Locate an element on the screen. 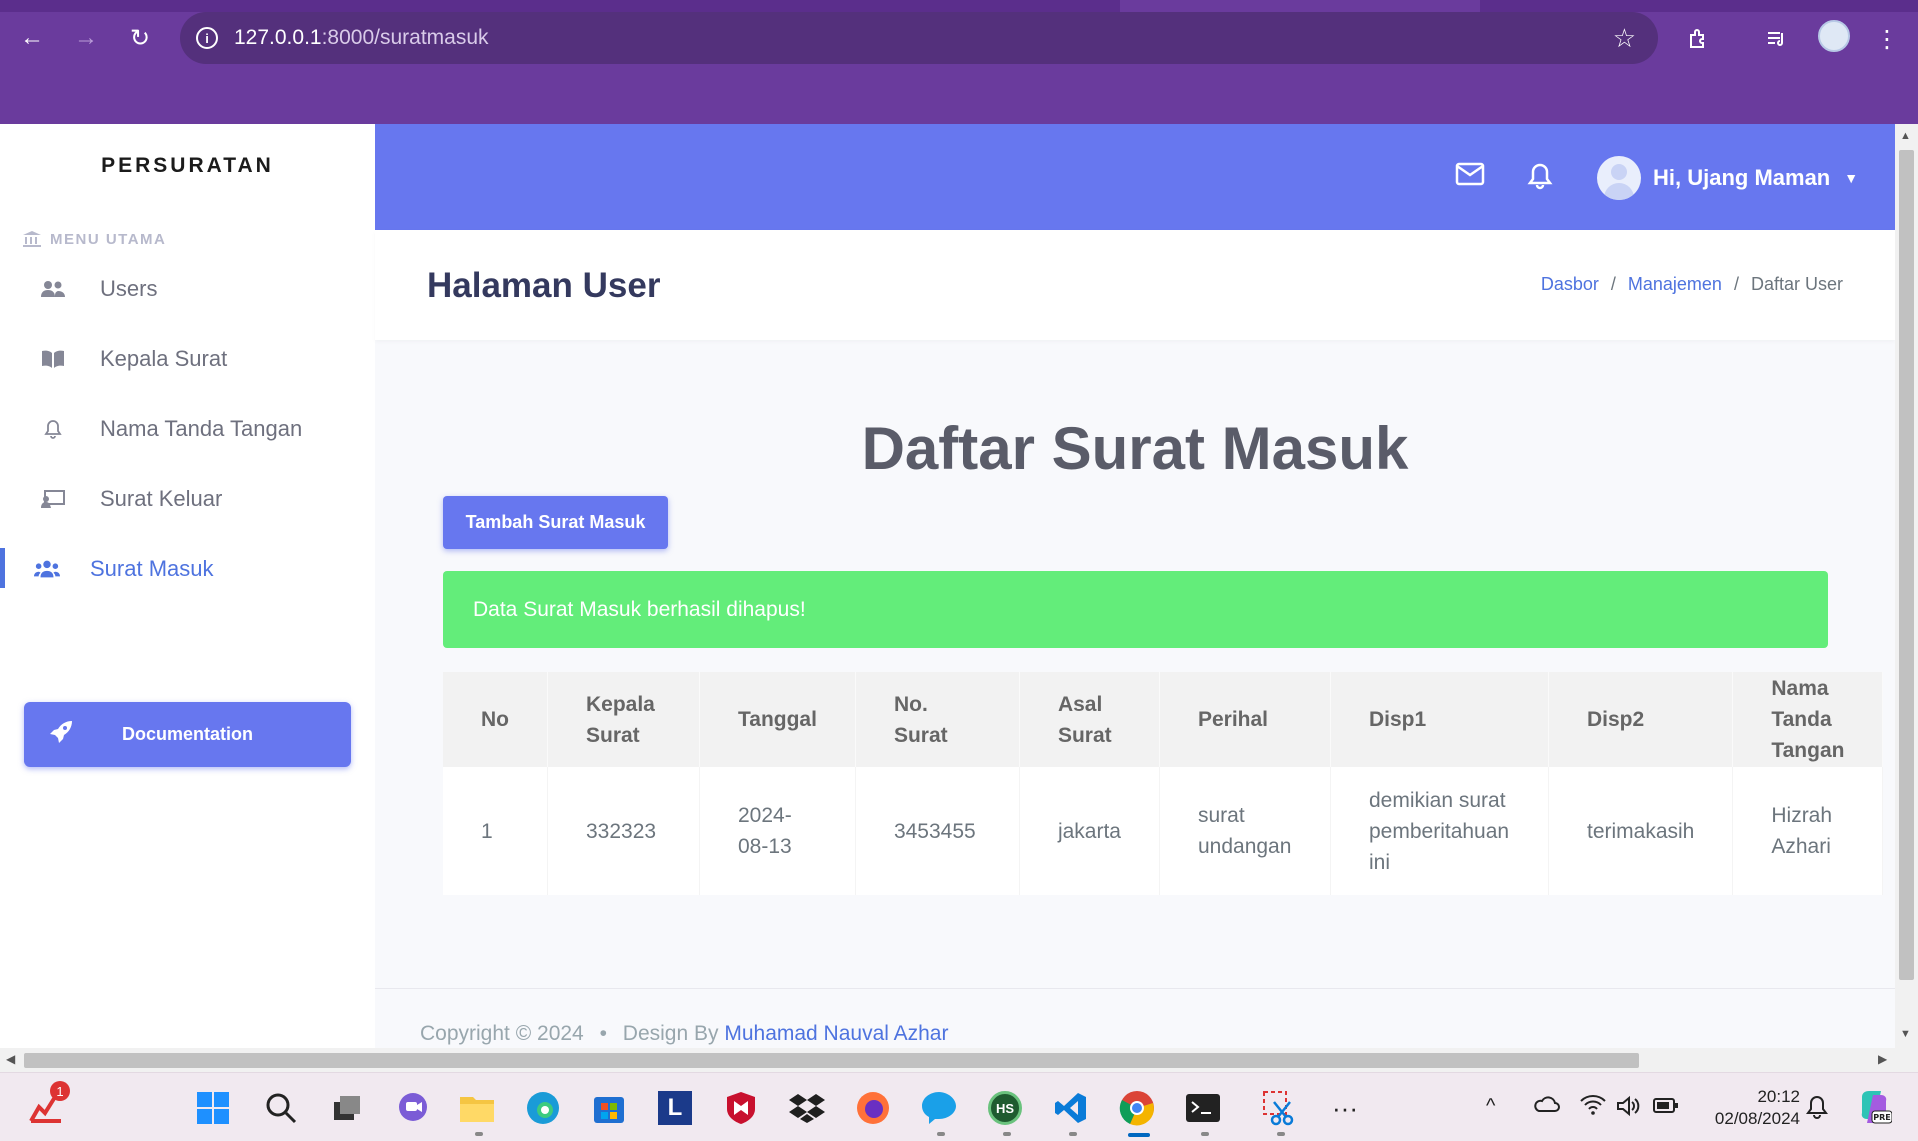 This screenshot has height=1141, width=1918. notification-badge: 1 is located at coordinates (60, 1091).